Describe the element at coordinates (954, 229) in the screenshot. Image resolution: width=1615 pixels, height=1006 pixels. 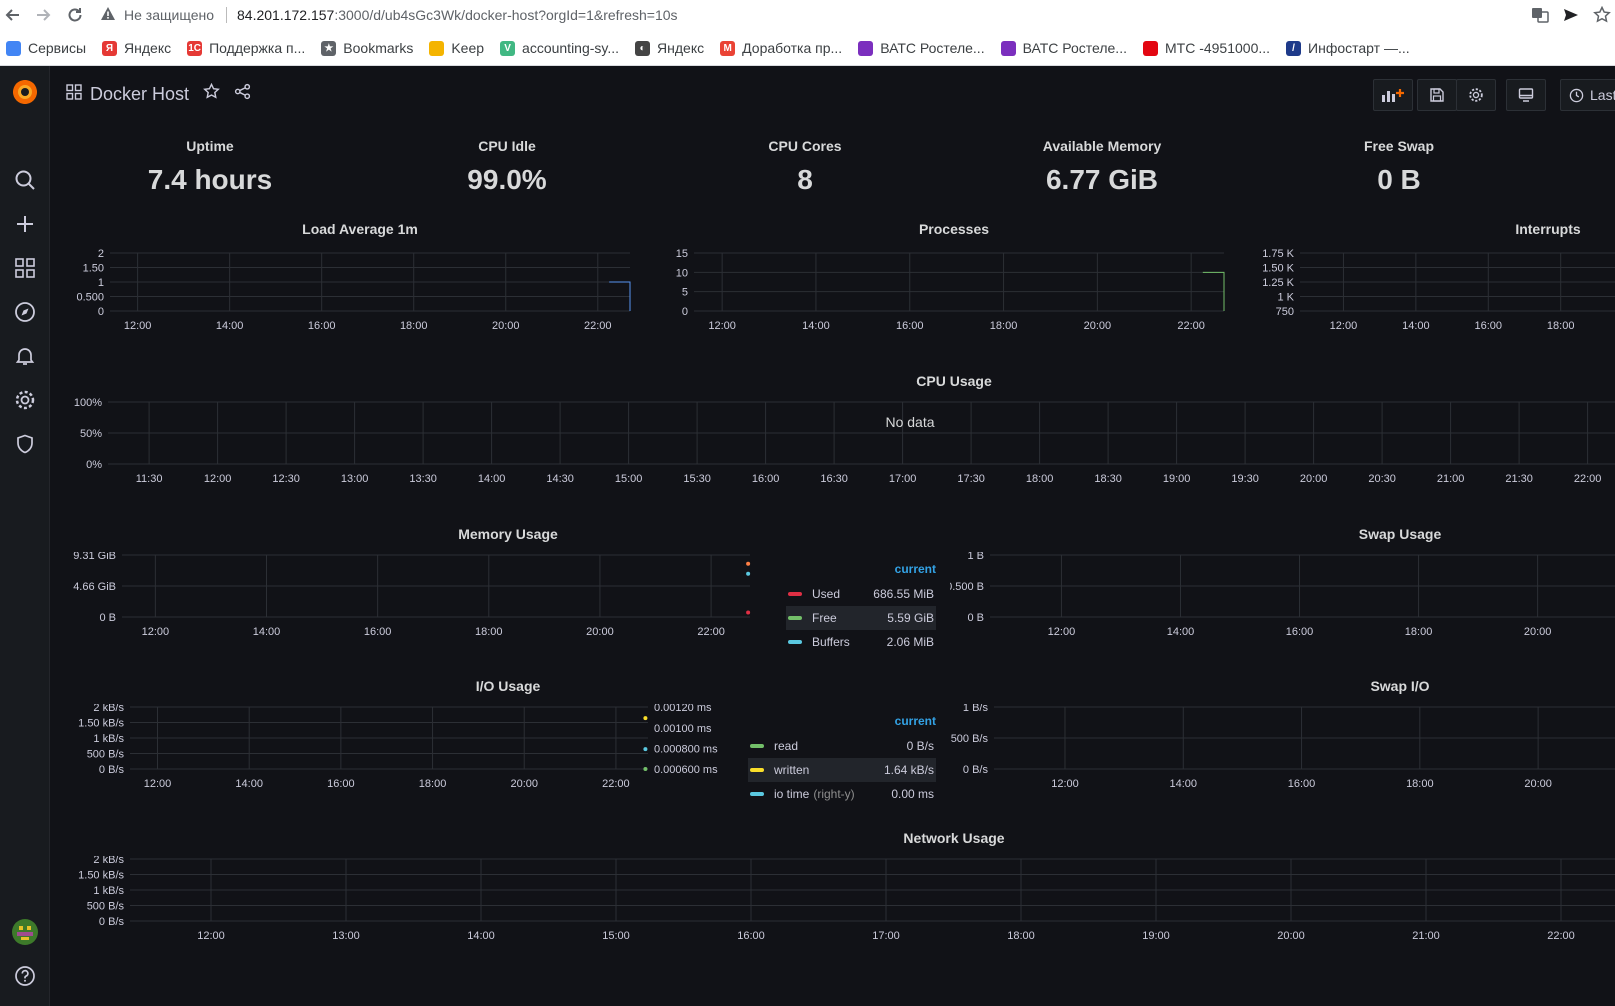
I see `panel-title-processes: Processes` at that location.